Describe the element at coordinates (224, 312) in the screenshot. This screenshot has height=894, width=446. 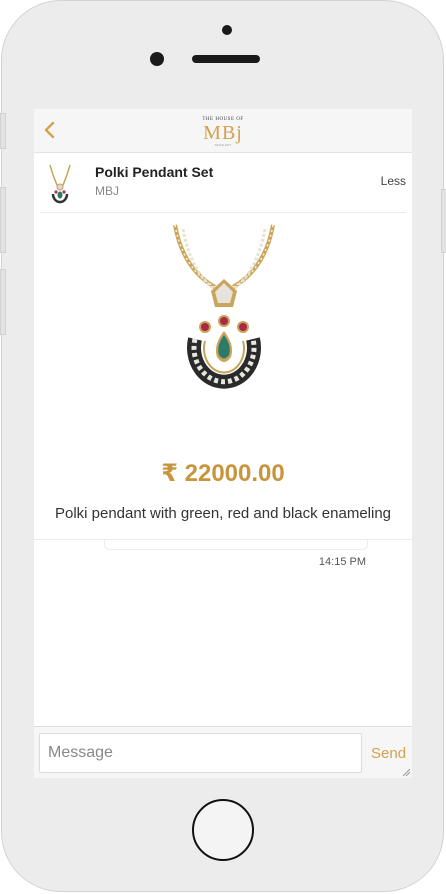
I see `product-image` at that location.